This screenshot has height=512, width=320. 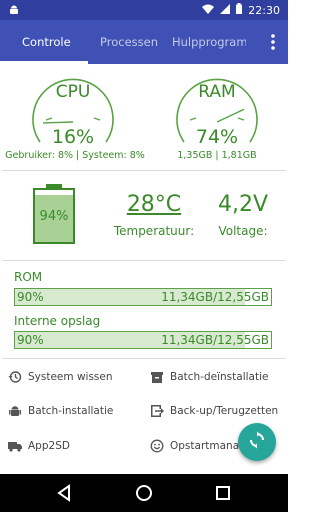 I want to click on back-icon, so click(x=64, y=495).